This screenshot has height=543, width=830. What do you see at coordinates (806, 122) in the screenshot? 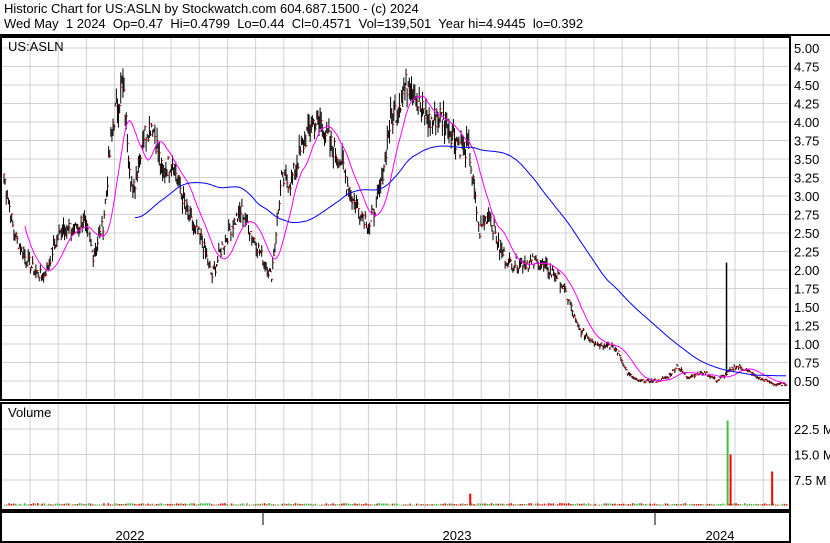
I see `price-tick-label: 4.00` at bounding box center [806, 122].